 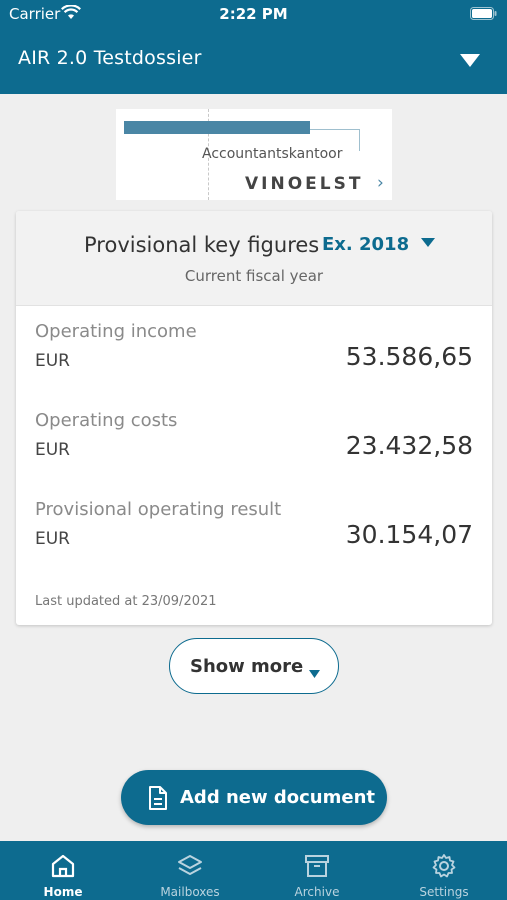 I want to click on operating-income-label: Operating income, so click(x=116, y=331).